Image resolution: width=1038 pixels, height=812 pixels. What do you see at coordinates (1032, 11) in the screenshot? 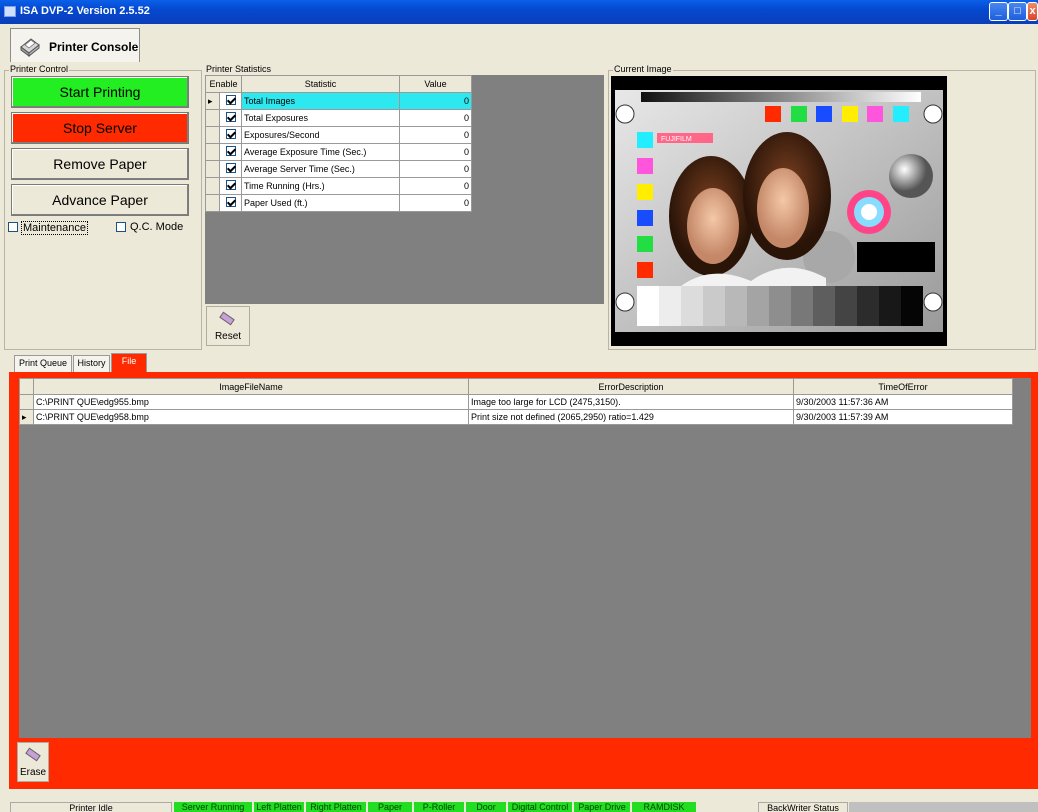
I see `close-button: x` at bounding box center [1032, 11].